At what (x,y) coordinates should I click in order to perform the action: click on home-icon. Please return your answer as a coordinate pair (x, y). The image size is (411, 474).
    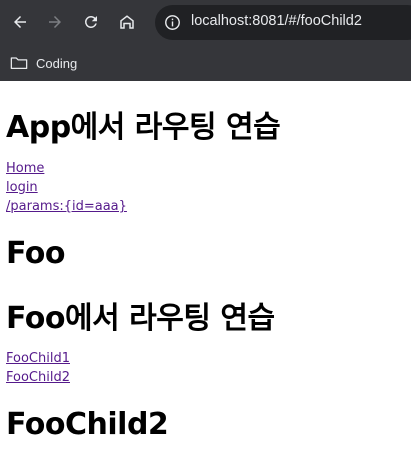
    Looking at the image, I should click on (127, 22).